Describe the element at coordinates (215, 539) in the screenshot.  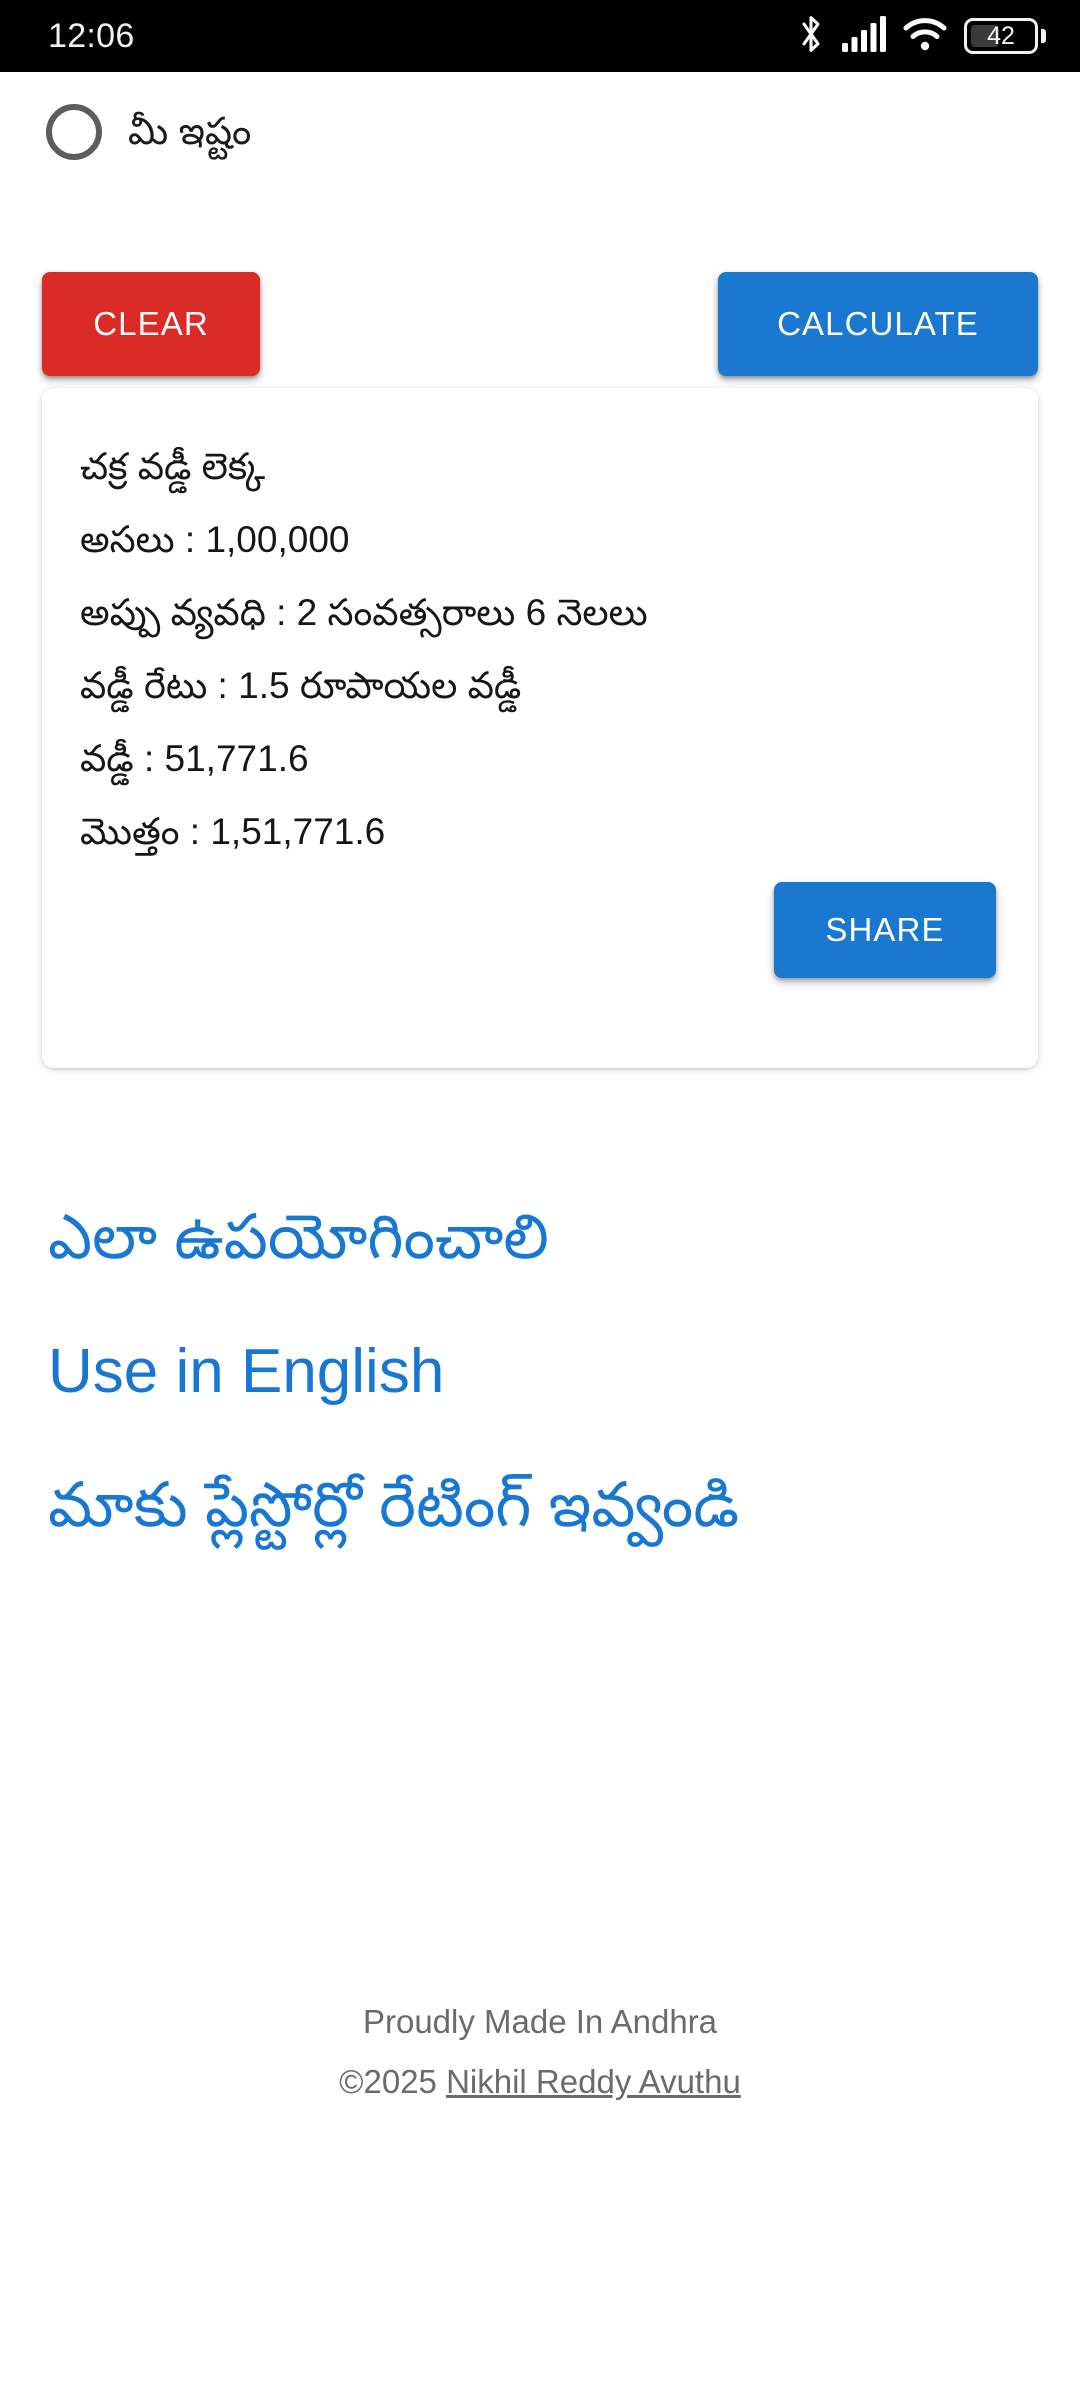
I see `result-line-principal: అసలు : 1,00,000` at that location.